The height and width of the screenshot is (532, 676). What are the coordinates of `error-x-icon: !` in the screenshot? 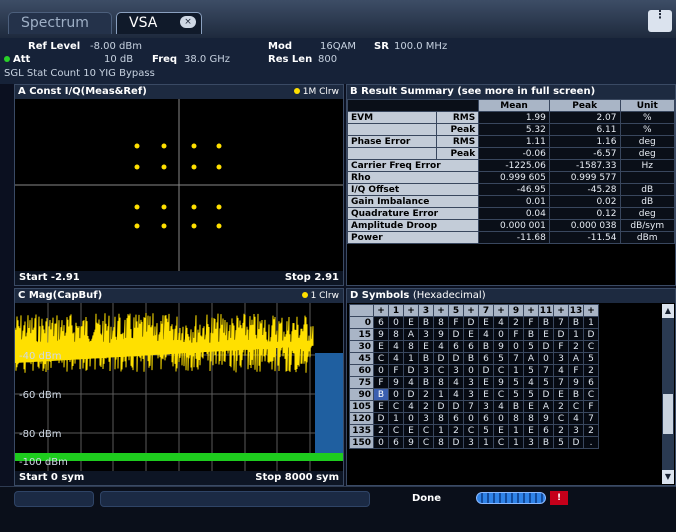 It's located at (559, 498).